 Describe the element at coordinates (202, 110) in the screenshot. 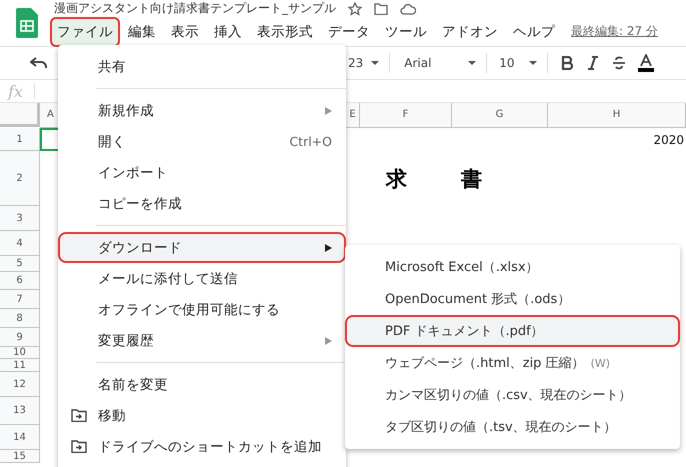

I see `menu-item: 新規作成` at that location.